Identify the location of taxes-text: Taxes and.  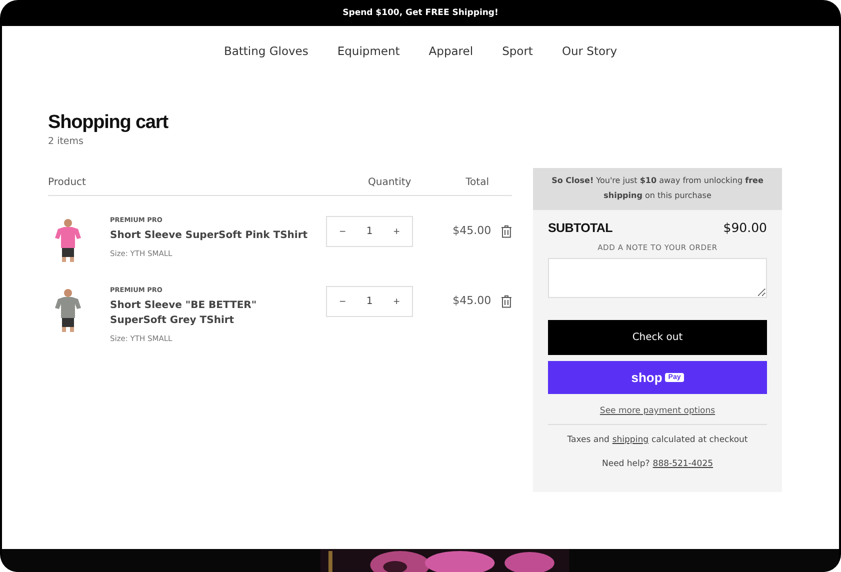
(588, 440).